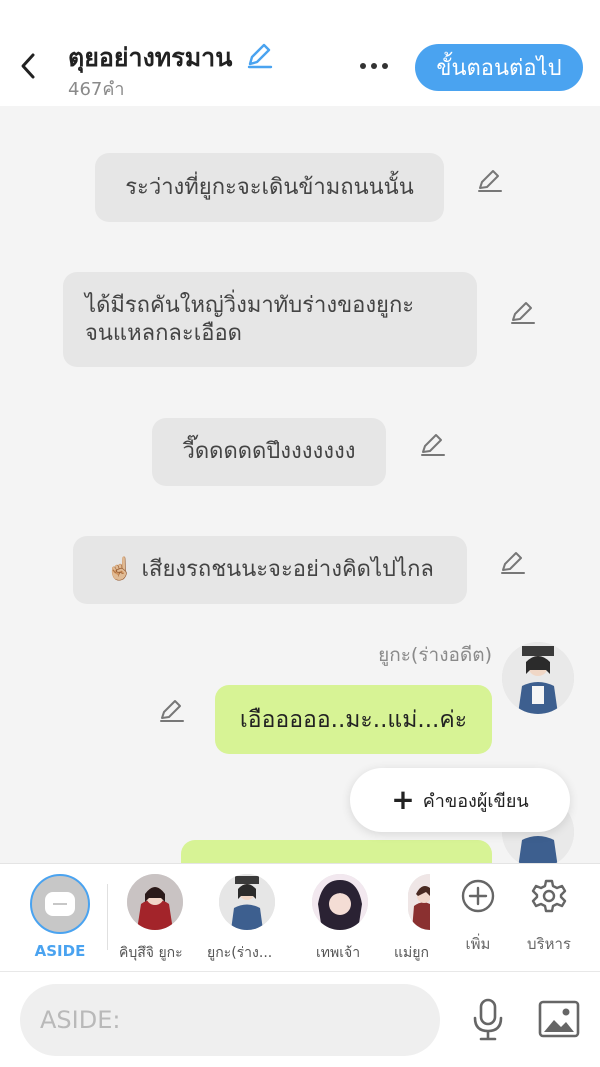 The image size is (600, 1067). What do you see at coordinates (478, 896) in the screenshot?
I see `add-character-icon` at bounding box center [478, 896].